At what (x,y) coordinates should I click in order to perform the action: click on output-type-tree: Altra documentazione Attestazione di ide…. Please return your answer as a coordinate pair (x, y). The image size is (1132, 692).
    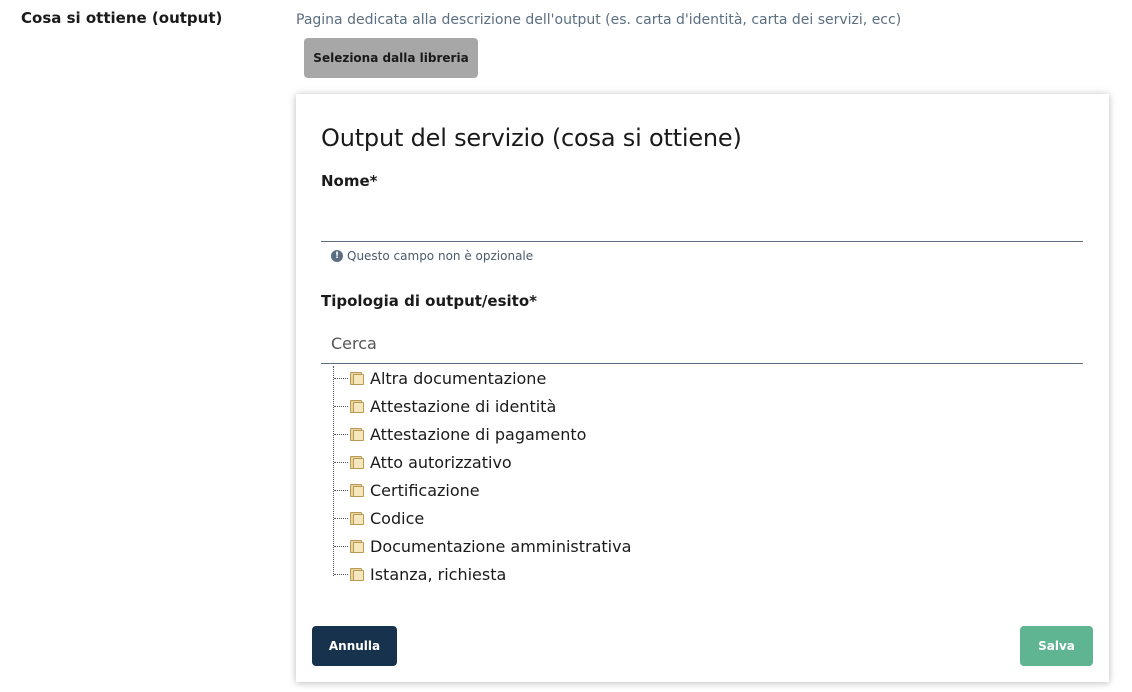
    Looking at the image, I should click on (481, 476).